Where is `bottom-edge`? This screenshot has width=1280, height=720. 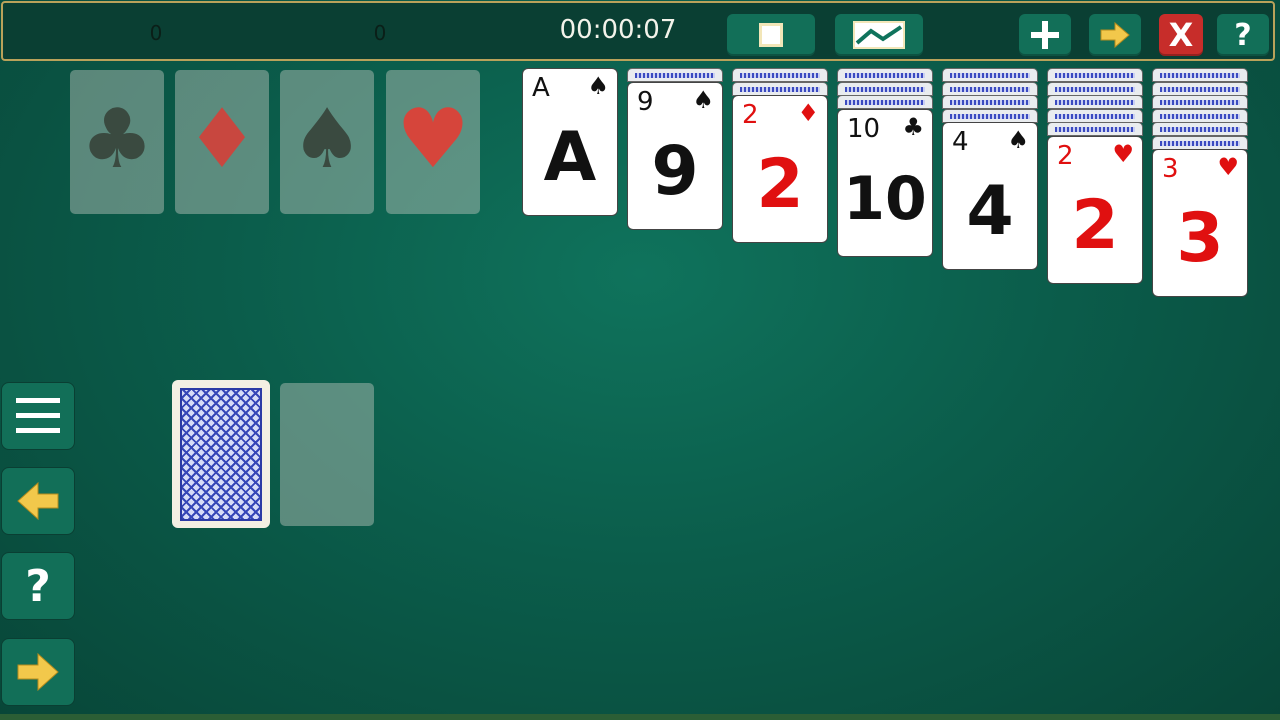
bottom-edge is located at coordinates (640, 717).